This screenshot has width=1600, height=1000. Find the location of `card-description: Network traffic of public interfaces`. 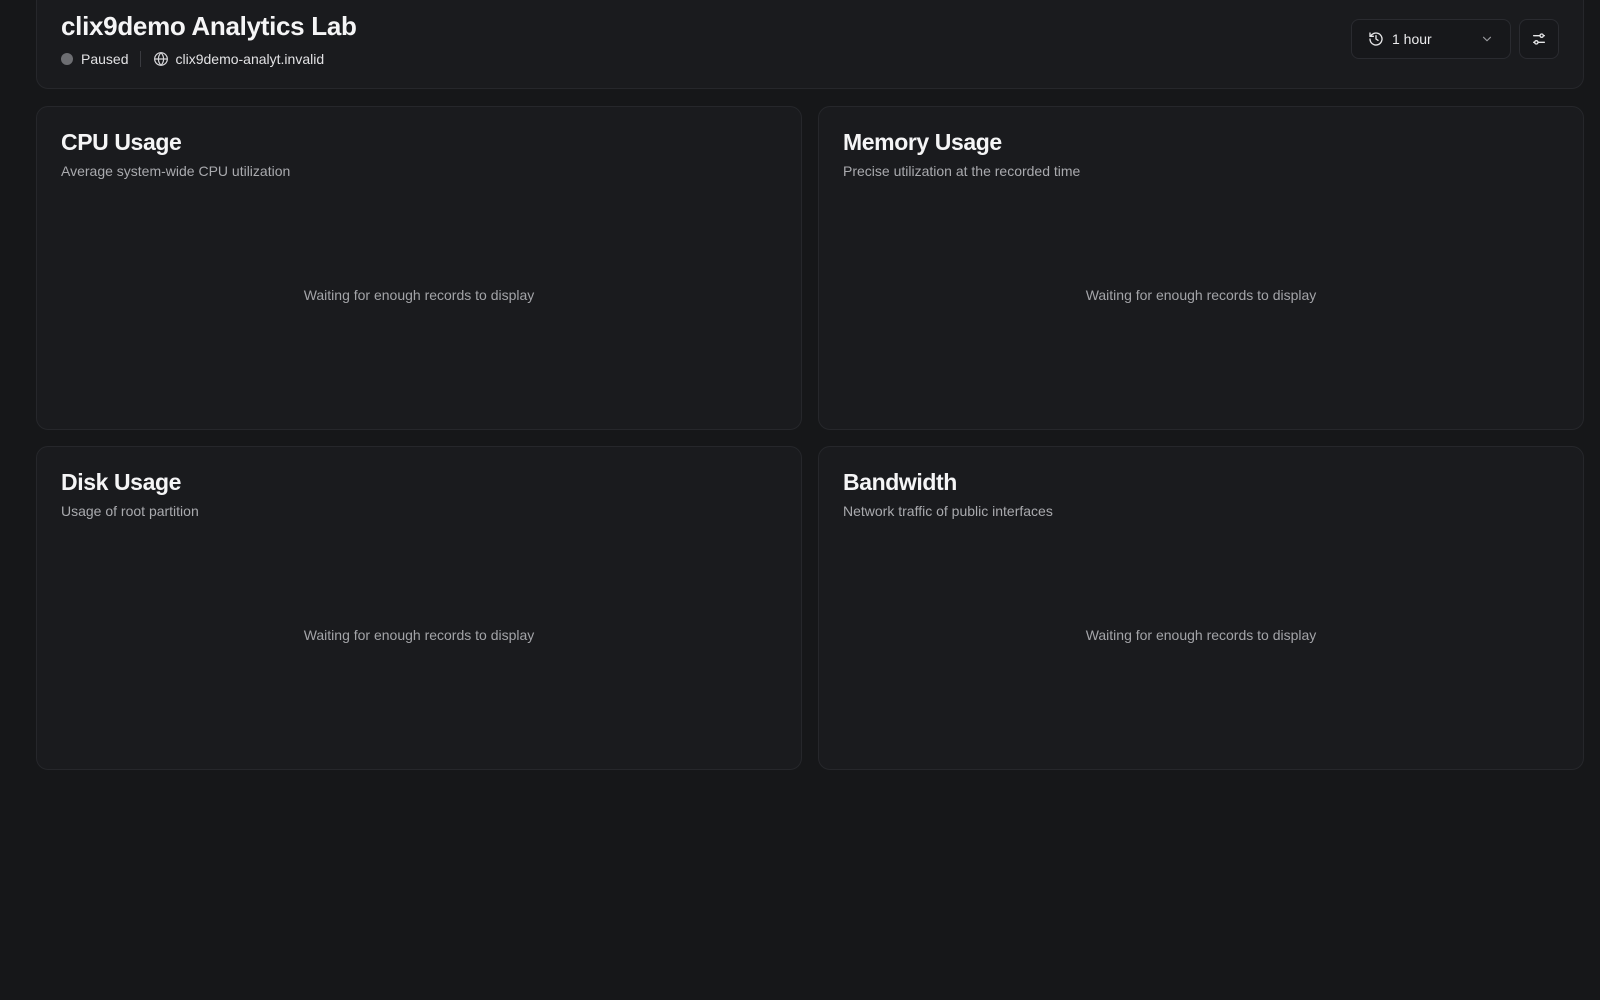

card-description: Network traffic of public interfaces is located at coordinates (948, 511).